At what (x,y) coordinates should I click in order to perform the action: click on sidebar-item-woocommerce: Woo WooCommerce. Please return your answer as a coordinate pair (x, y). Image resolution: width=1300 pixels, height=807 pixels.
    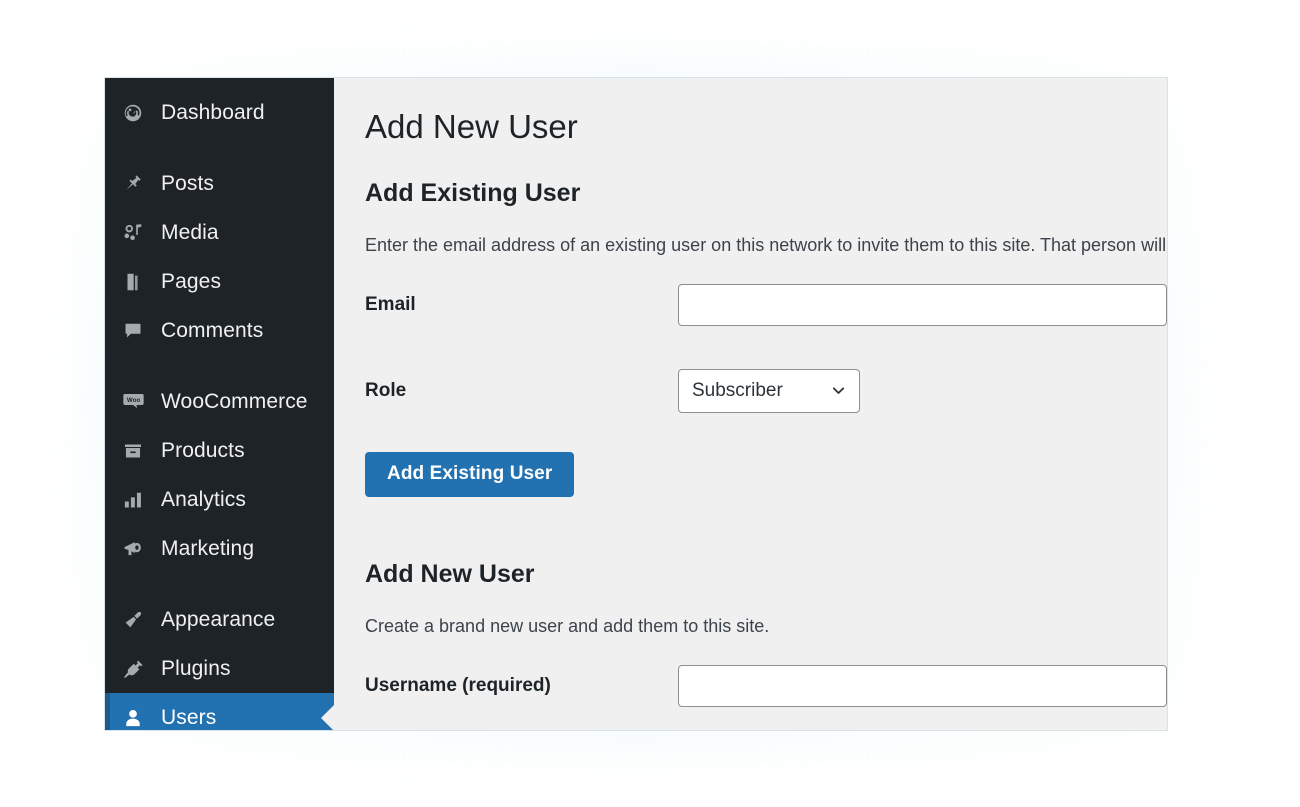
    Looking at the image, I should click on (219, 401).